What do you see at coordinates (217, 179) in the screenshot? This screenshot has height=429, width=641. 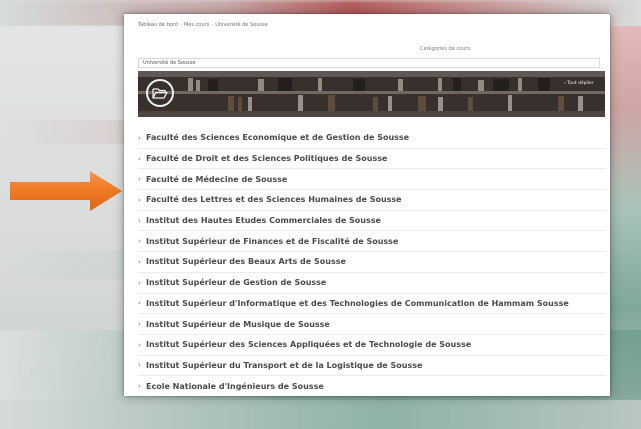 I see `category-item-label: Faculté de Médecine de Sousse` at bounding box center [217, 179].